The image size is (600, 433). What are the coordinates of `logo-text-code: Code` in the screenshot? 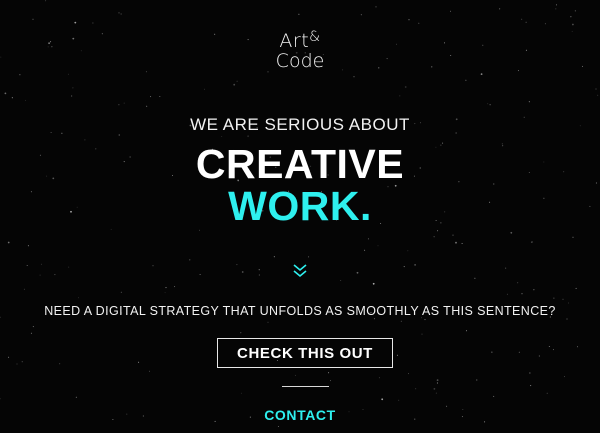 It's located at (300, 61).